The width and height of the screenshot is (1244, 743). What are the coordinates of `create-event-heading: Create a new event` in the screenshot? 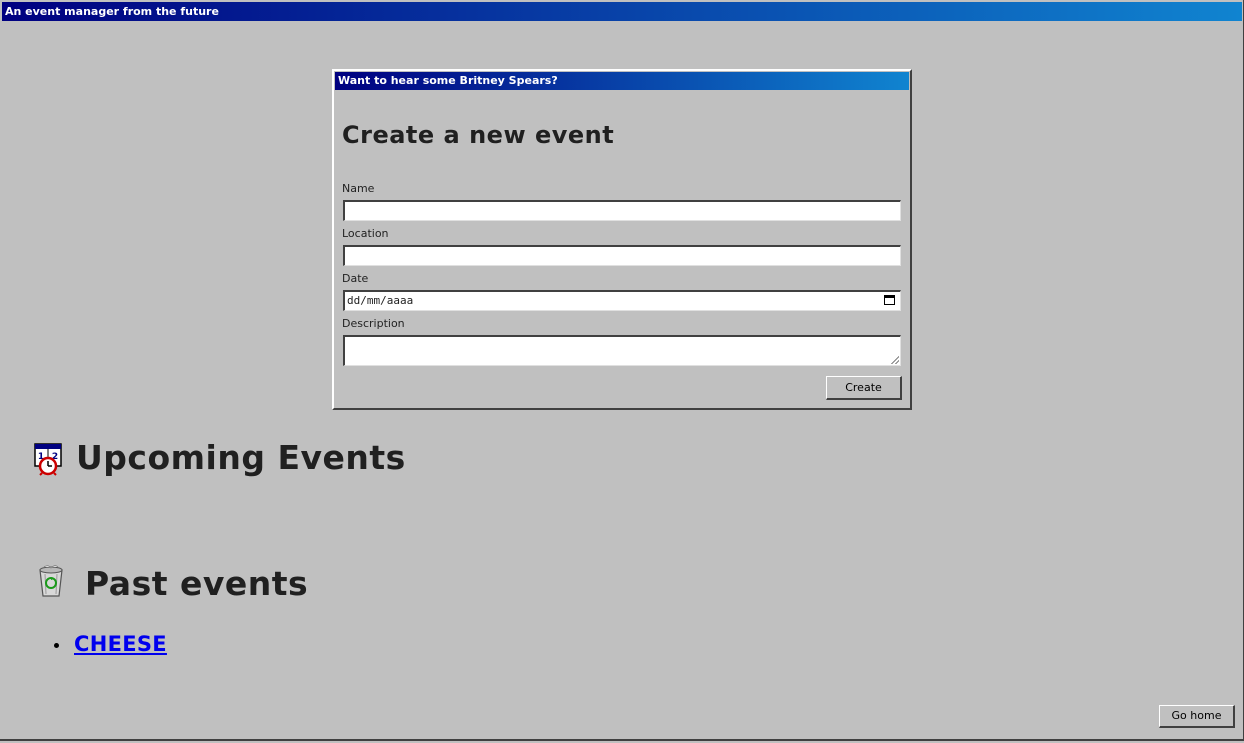 It's located at (478, 135).